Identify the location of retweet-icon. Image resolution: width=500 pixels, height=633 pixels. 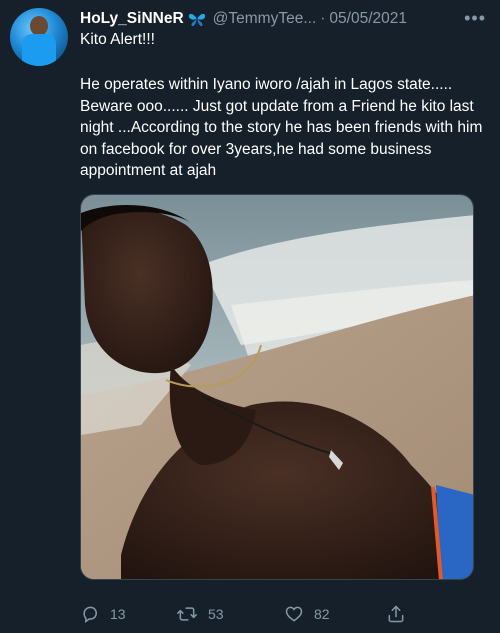
(187, 614).